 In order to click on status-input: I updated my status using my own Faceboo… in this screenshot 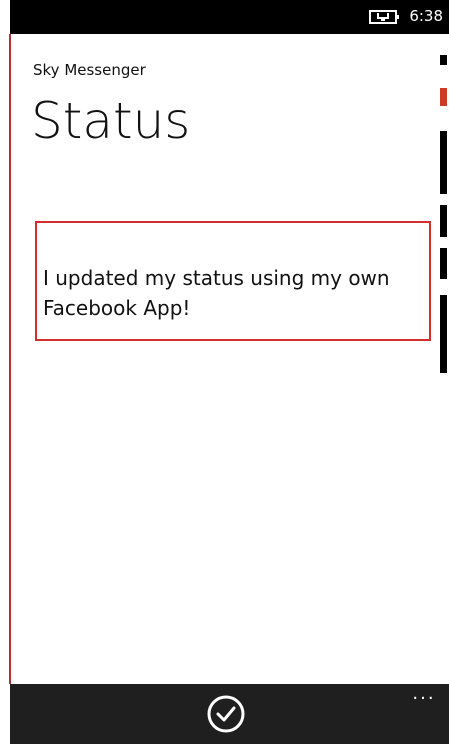, I will do `click(233, 281)`.